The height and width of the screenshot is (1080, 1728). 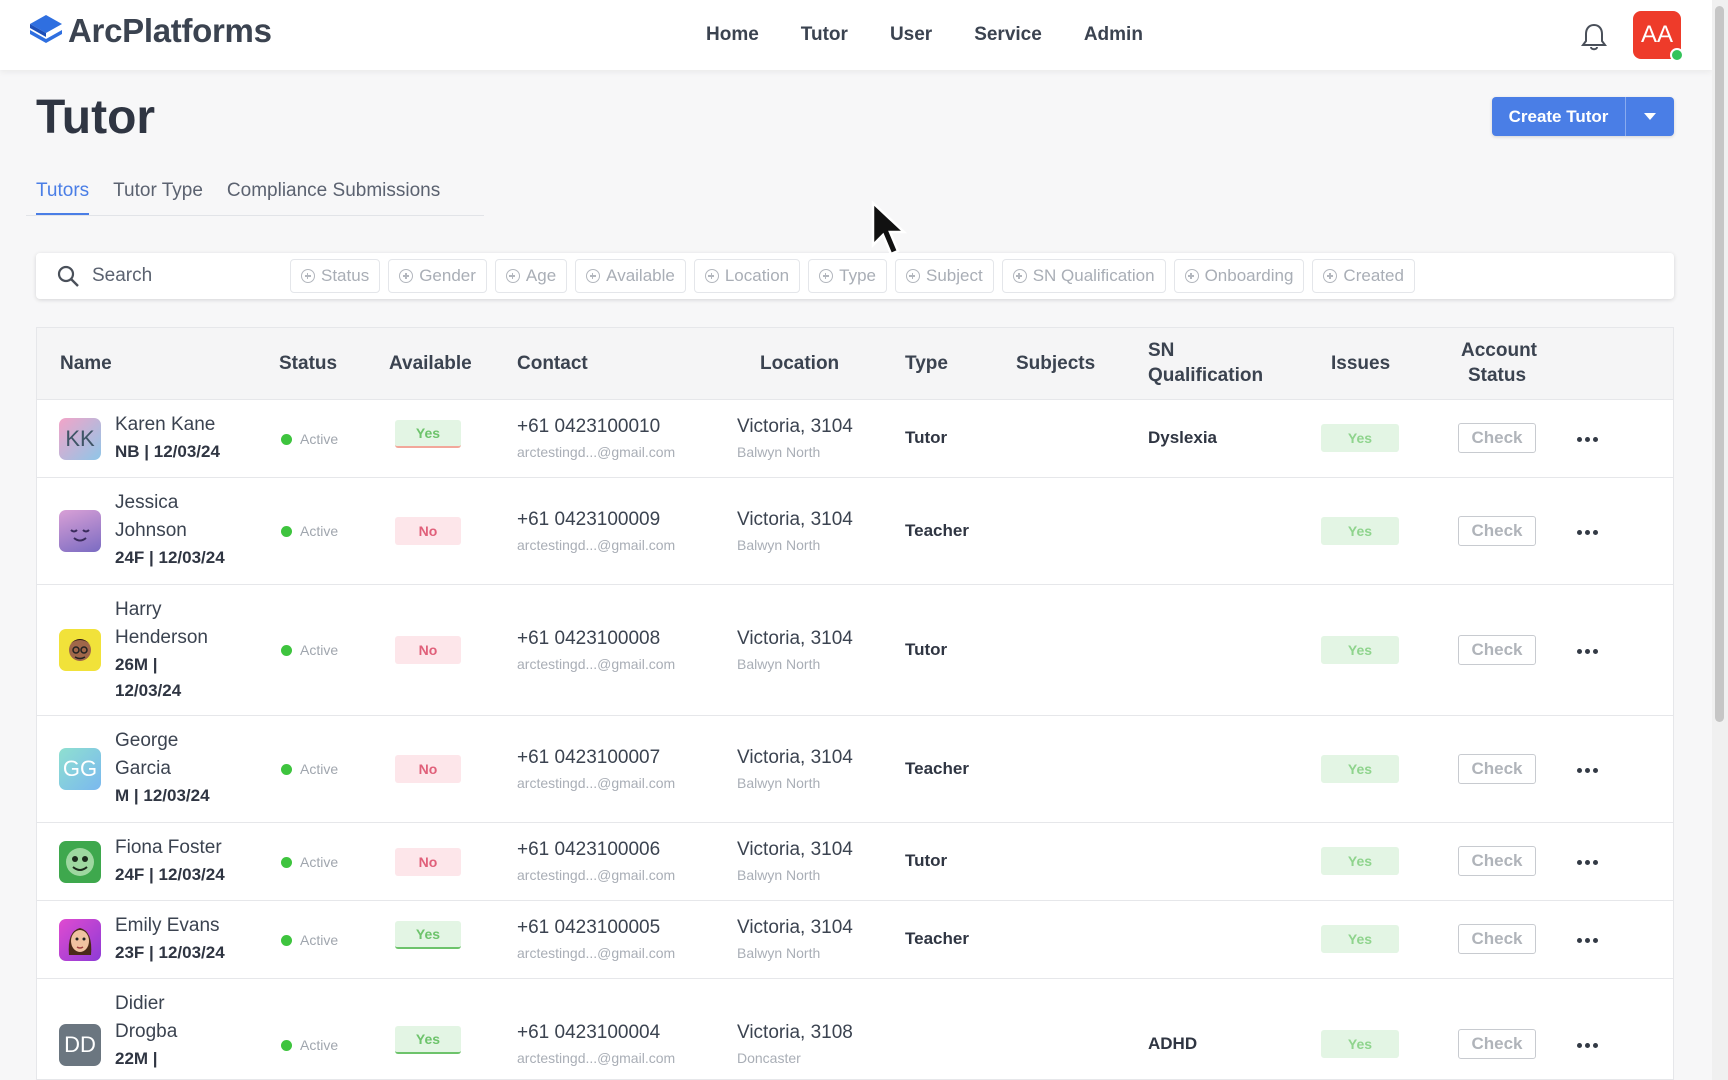 What do you see at coordinates (1650, 116) in the screenshot?
I see `create-options-button` at bounding box center [1650, 116].